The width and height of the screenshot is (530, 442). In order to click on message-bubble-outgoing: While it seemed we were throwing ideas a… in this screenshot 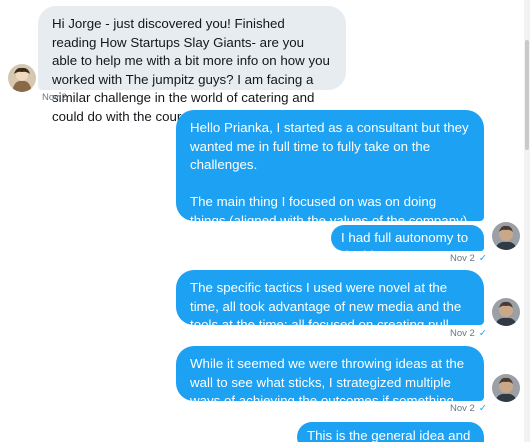, I will do `click(330, 386)`.